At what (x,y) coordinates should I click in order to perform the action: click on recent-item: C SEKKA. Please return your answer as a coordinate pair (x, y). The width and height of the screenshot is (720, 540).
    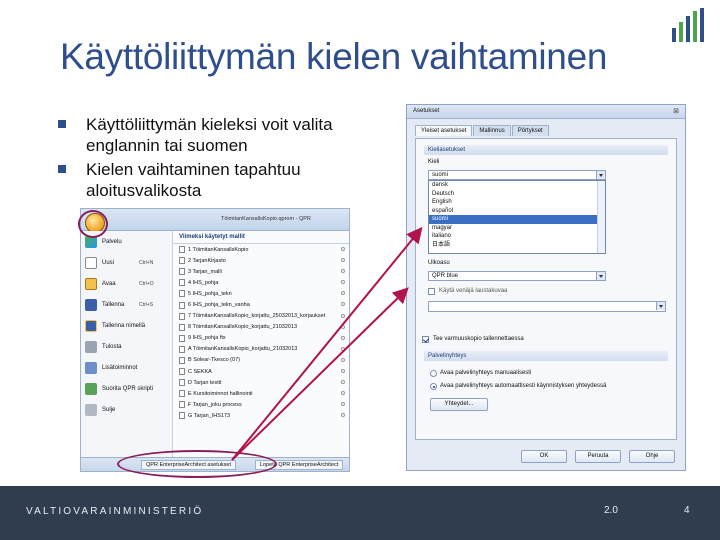
    Looking at the image, I should click on (261, 371).